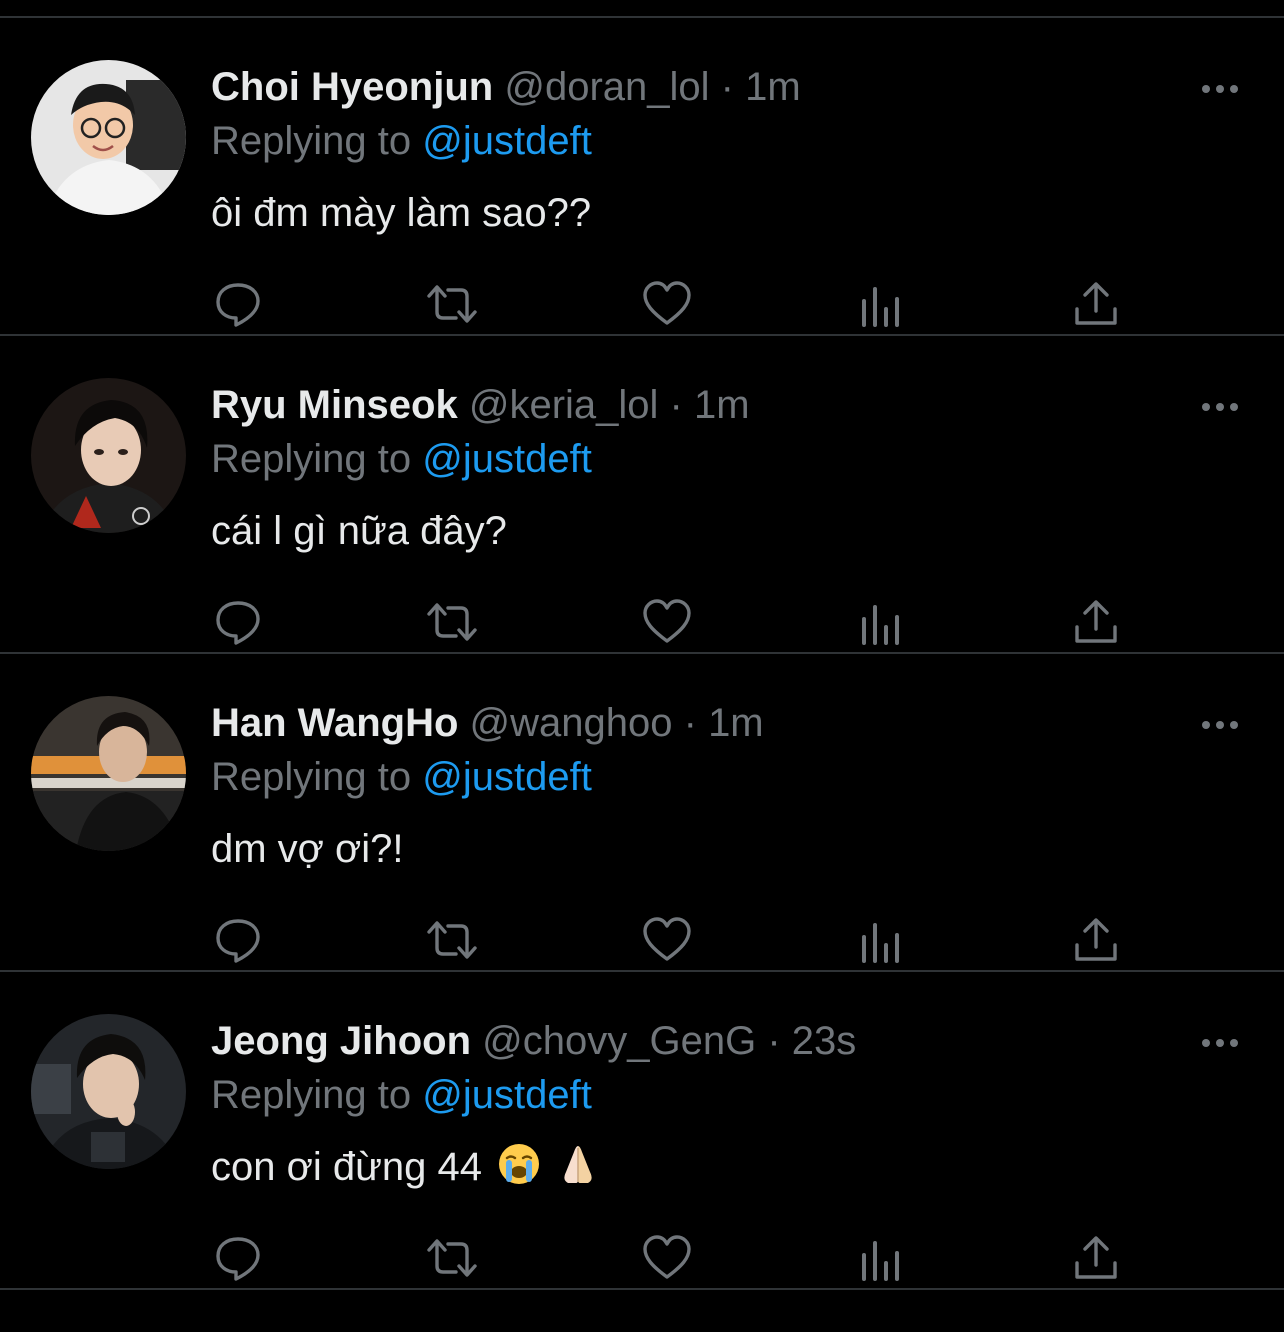 The image size is (1284, 1332). I want to click on timestamp: 23s, so click(824, 1041).